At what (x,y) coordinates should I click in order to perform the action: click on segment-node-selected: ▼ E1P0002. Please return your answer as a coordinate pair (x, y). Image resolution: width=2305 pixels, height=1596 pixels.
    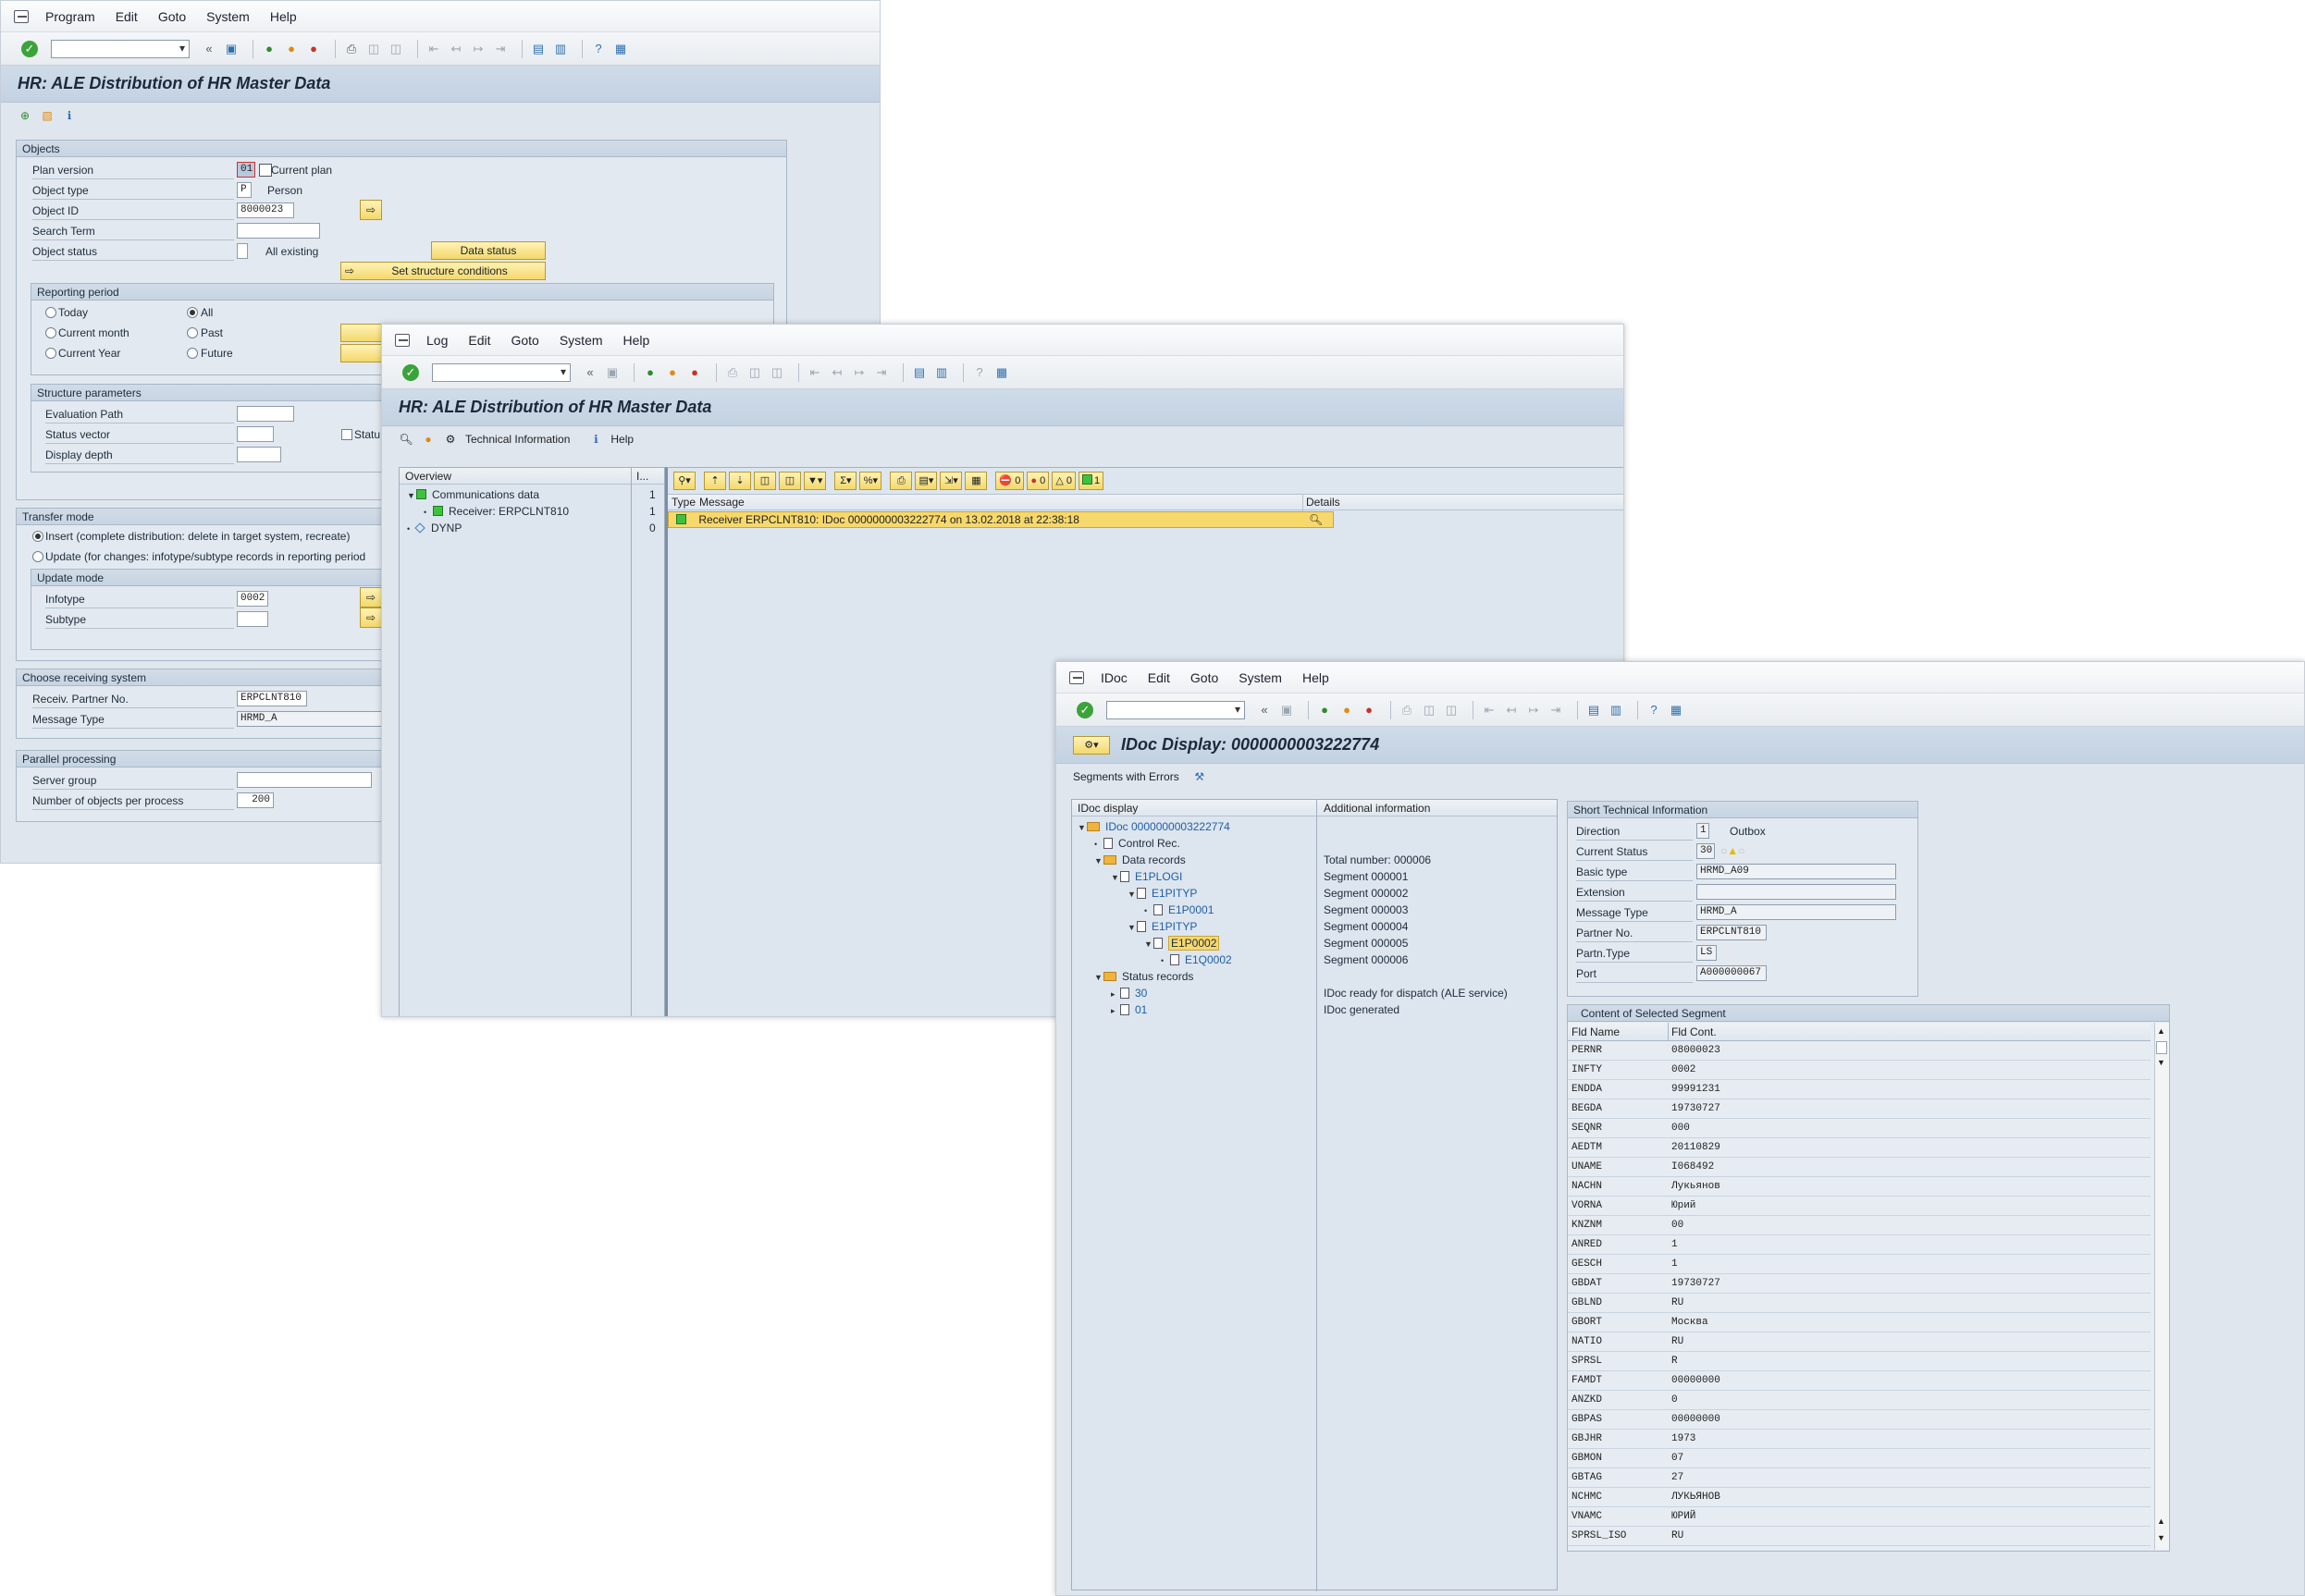
    Looking at the image, I should click on (1182, 943).